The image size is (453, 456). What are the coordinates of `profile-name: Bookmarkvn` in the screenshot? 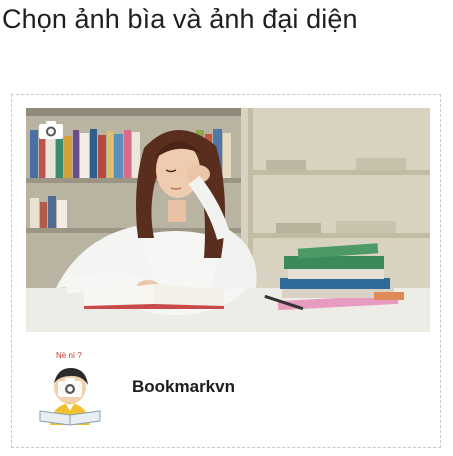 It's located at (183, 386).